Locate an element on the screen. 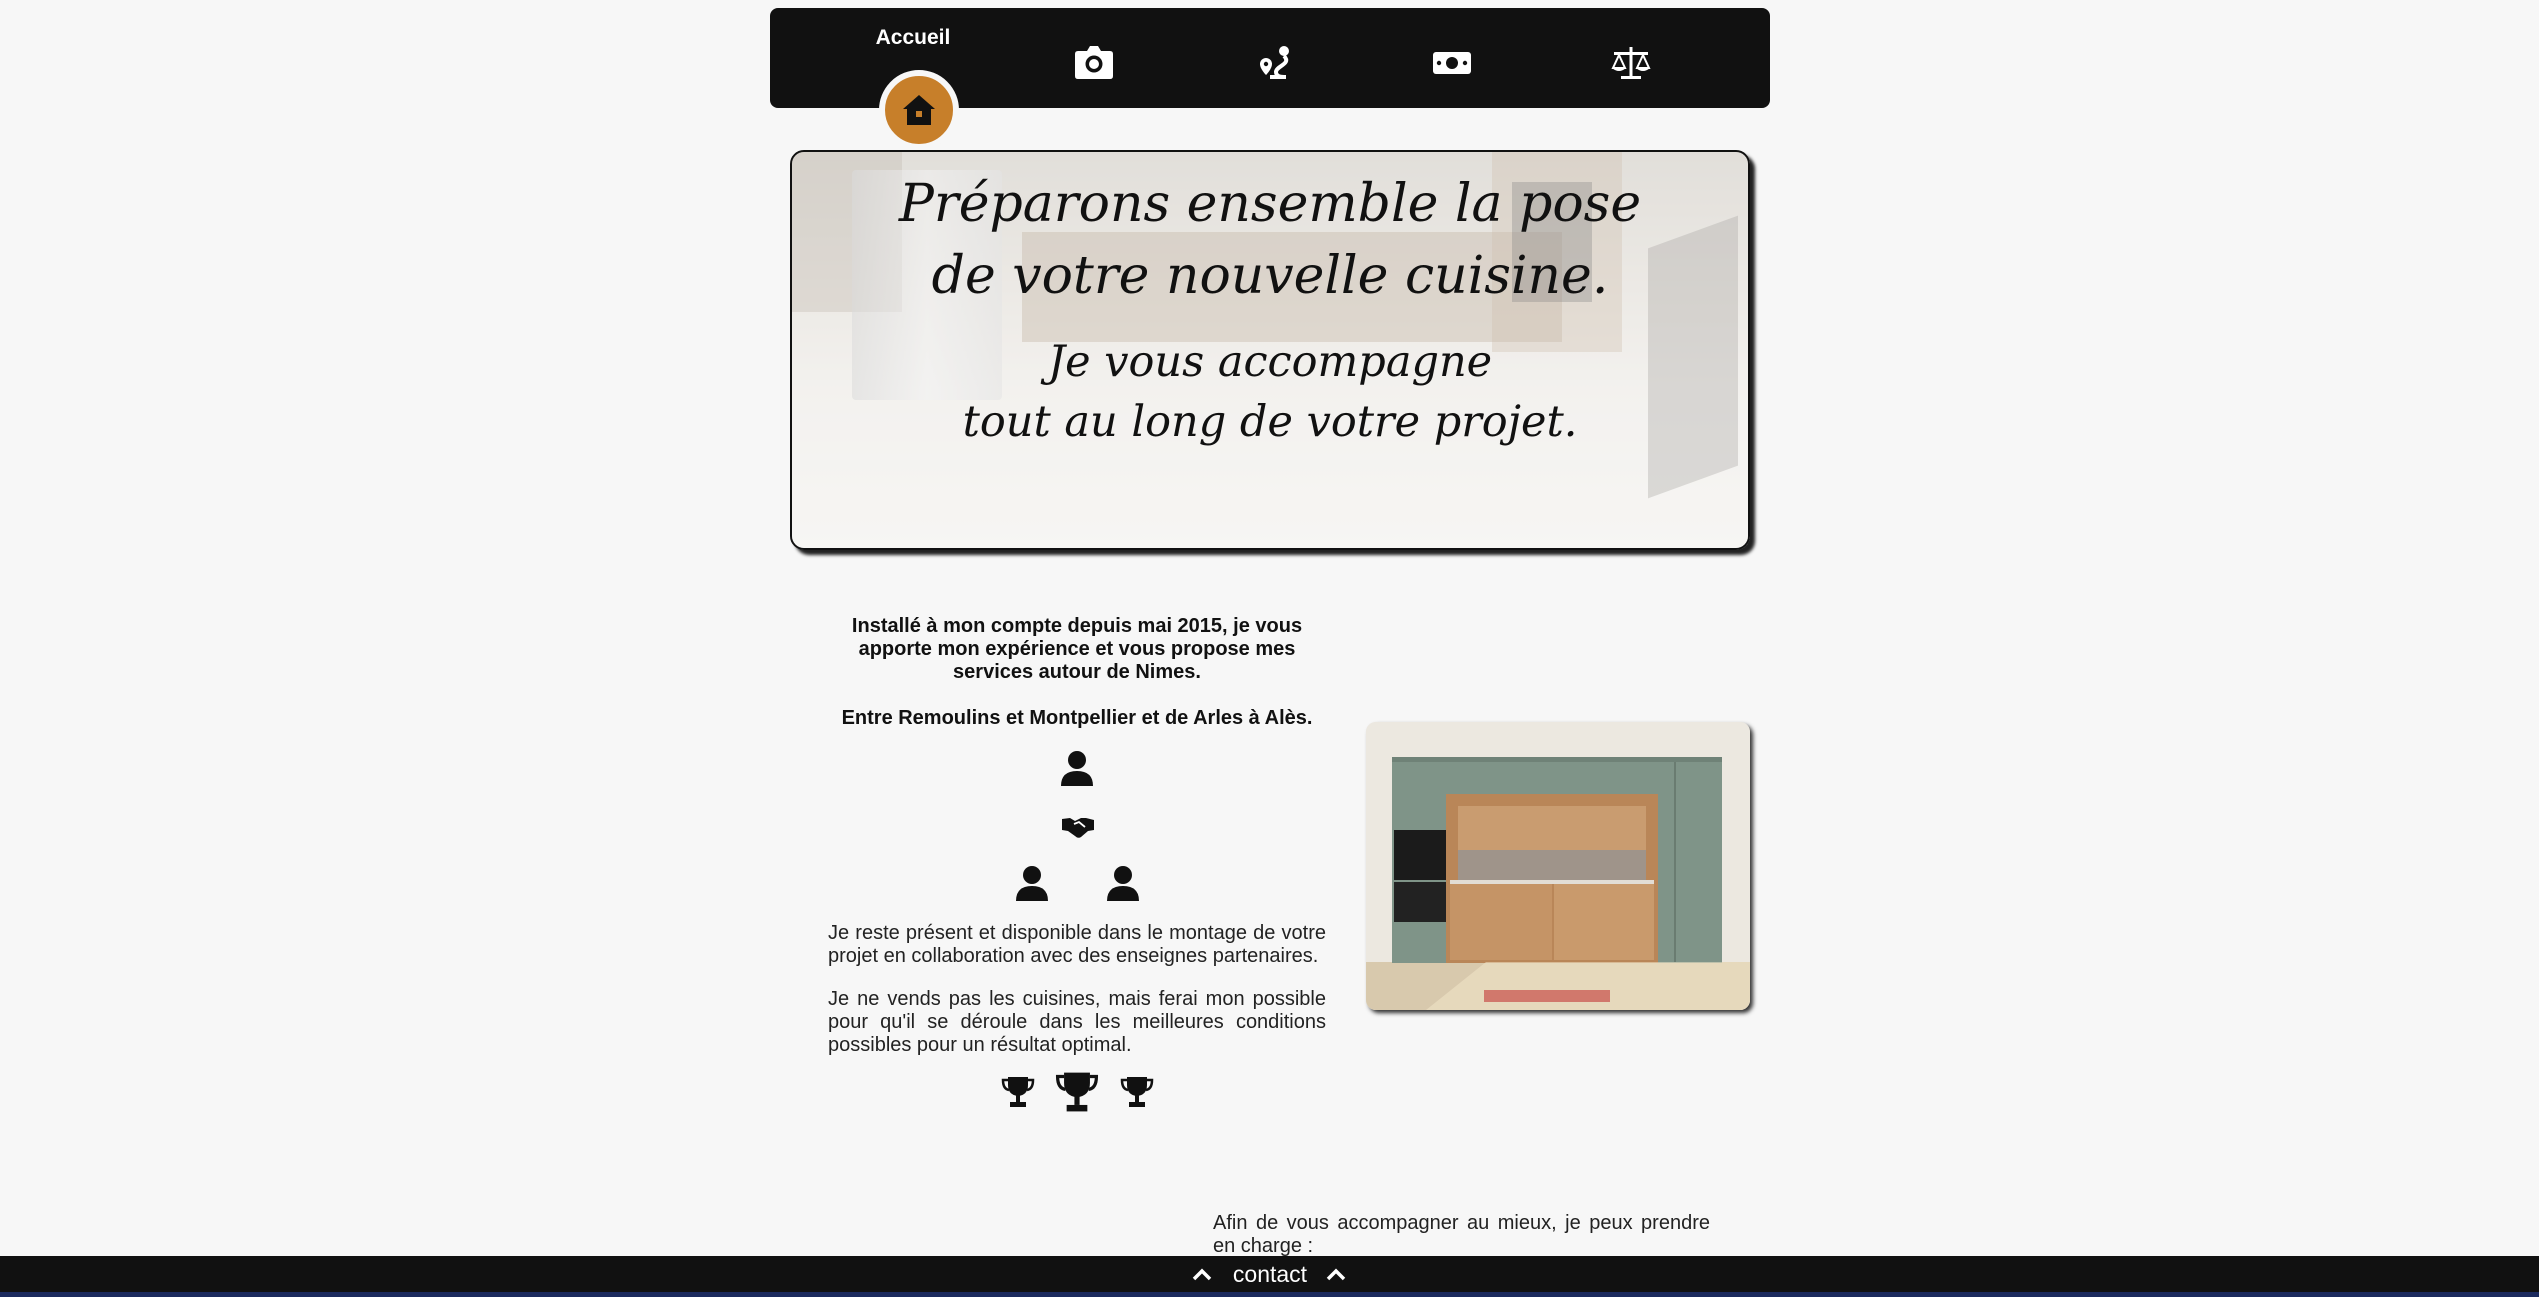 Image resolution: width=2539 pixels, height=1297 pixels. kitchen-illustration is located at coordinates (1558, 866).